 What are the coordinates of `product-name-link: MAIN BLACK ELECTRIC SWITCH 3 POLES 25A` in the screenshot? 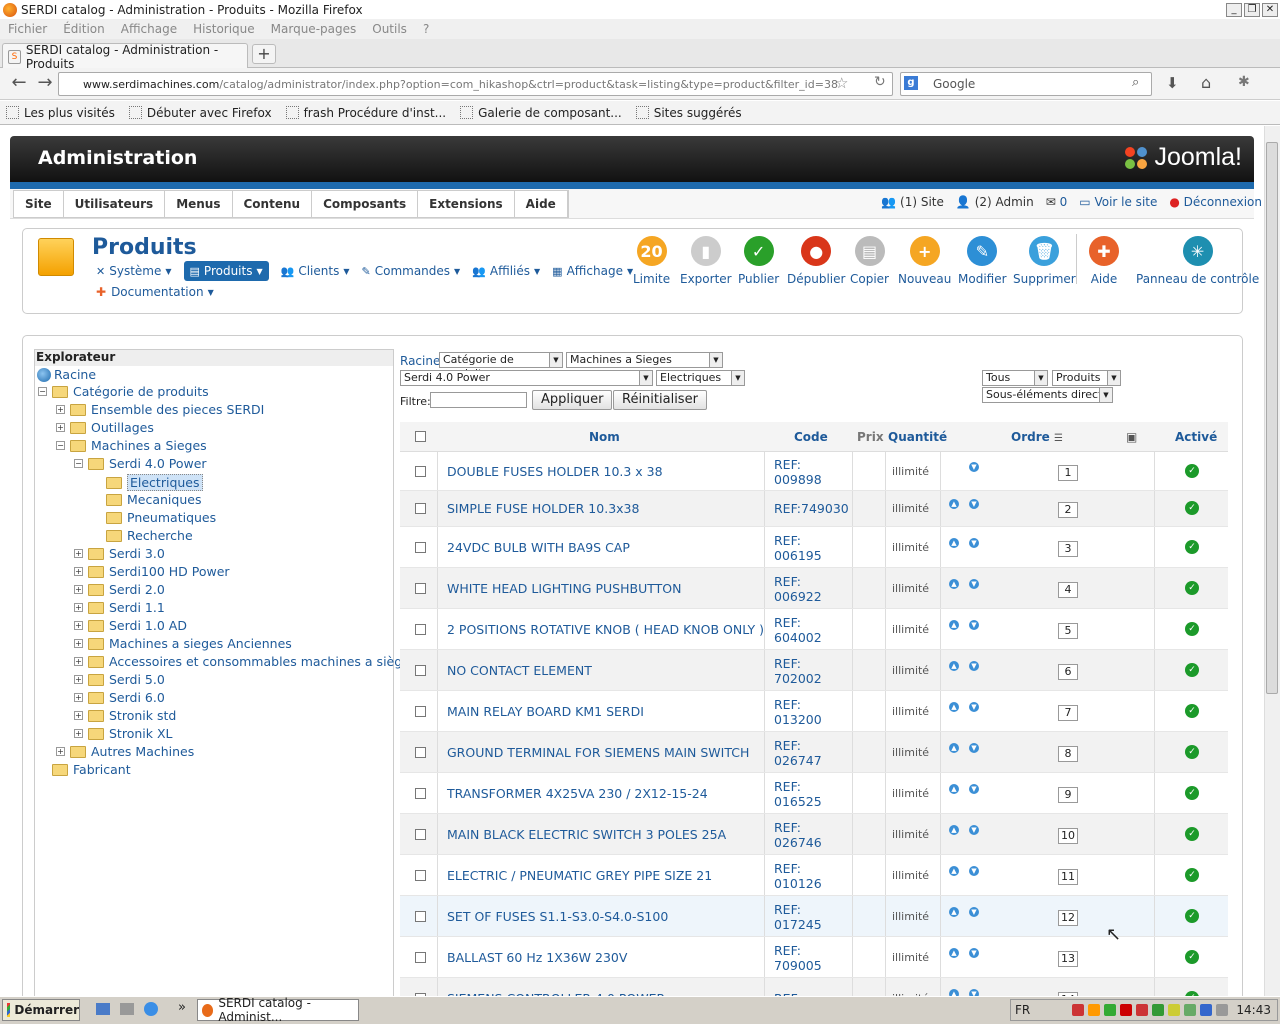 It's located at (586, 834).